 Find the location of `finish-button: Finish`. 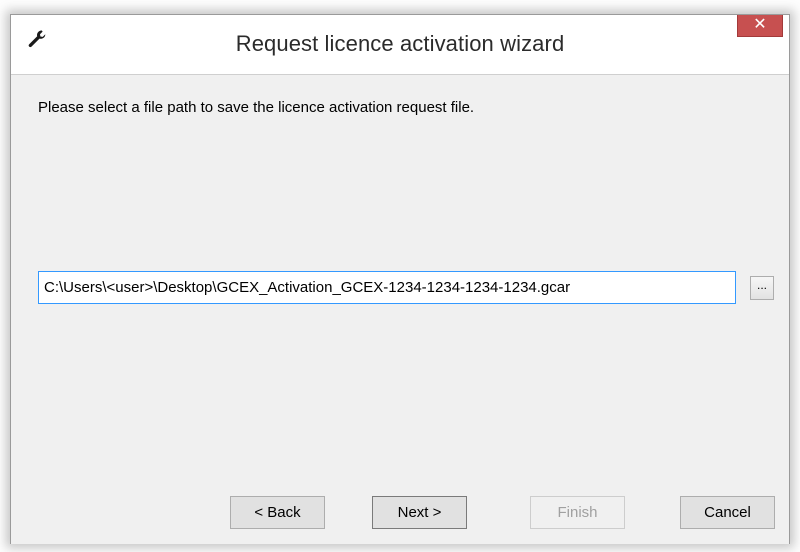

finish-button: Finish is located at coordinates (577, 512).